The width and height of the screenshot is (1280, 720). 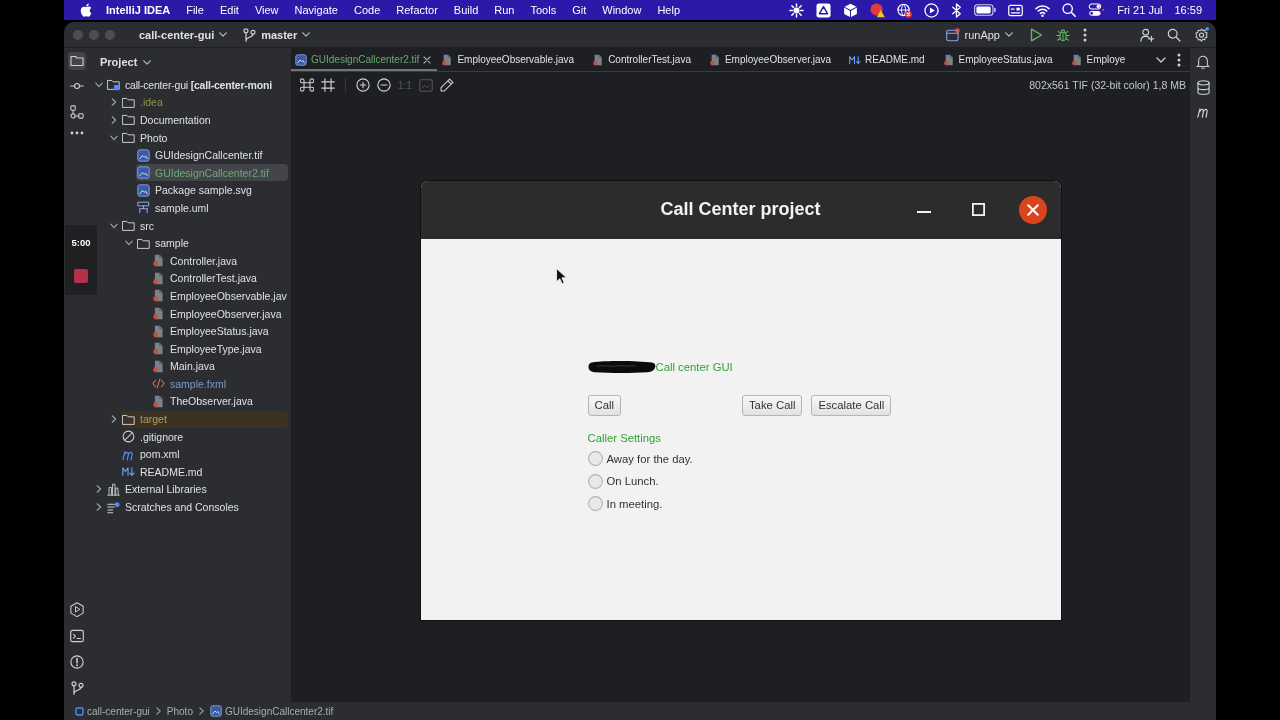 What do you see at coordinates (1188, 10) in the screenshot?
I see `time-label: 16:59` at bounding box center [1188, 10].